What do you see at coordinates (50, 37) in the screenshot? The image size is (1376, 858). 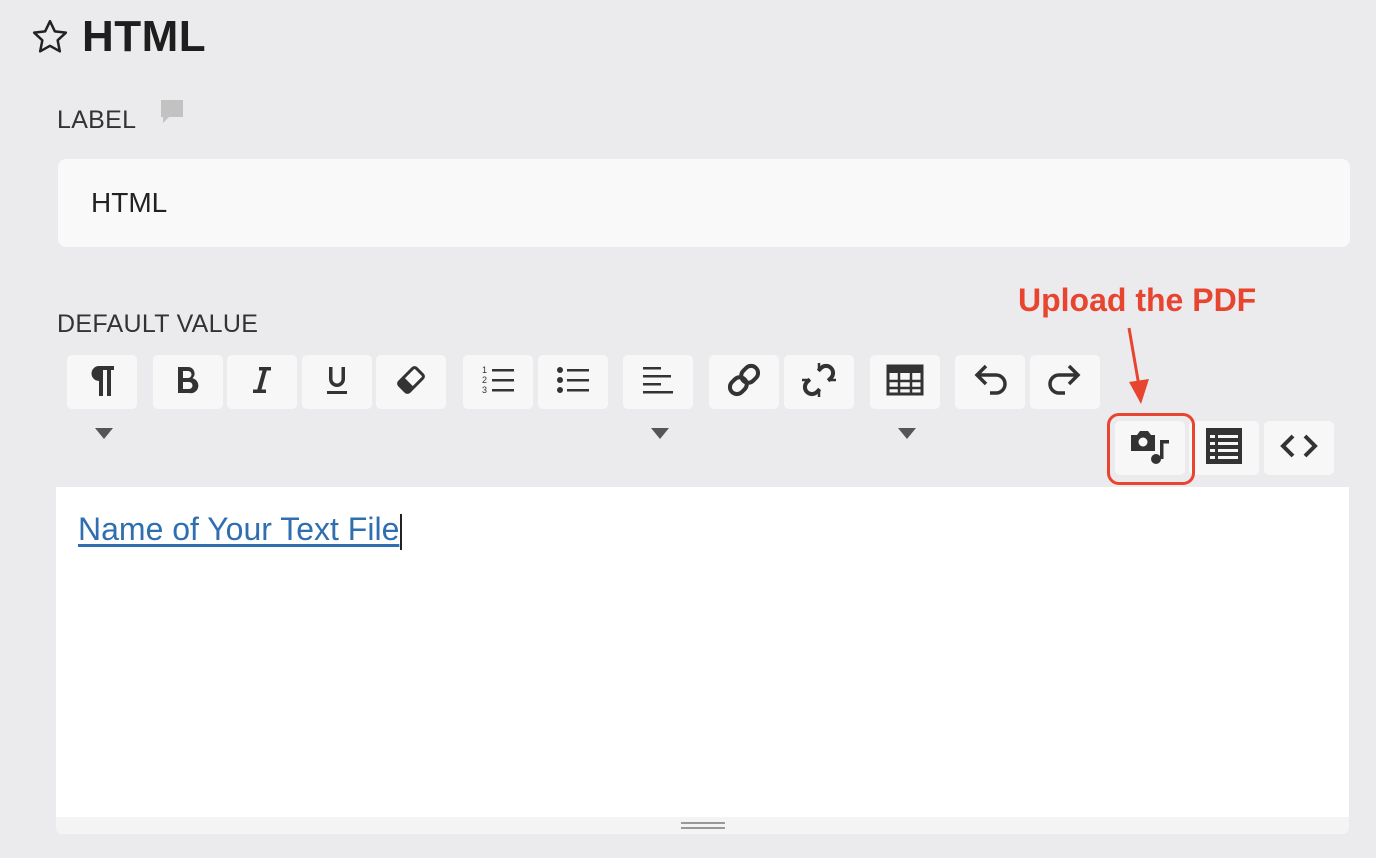 I see `star-outline-icon` at bounding box center [50, 37].